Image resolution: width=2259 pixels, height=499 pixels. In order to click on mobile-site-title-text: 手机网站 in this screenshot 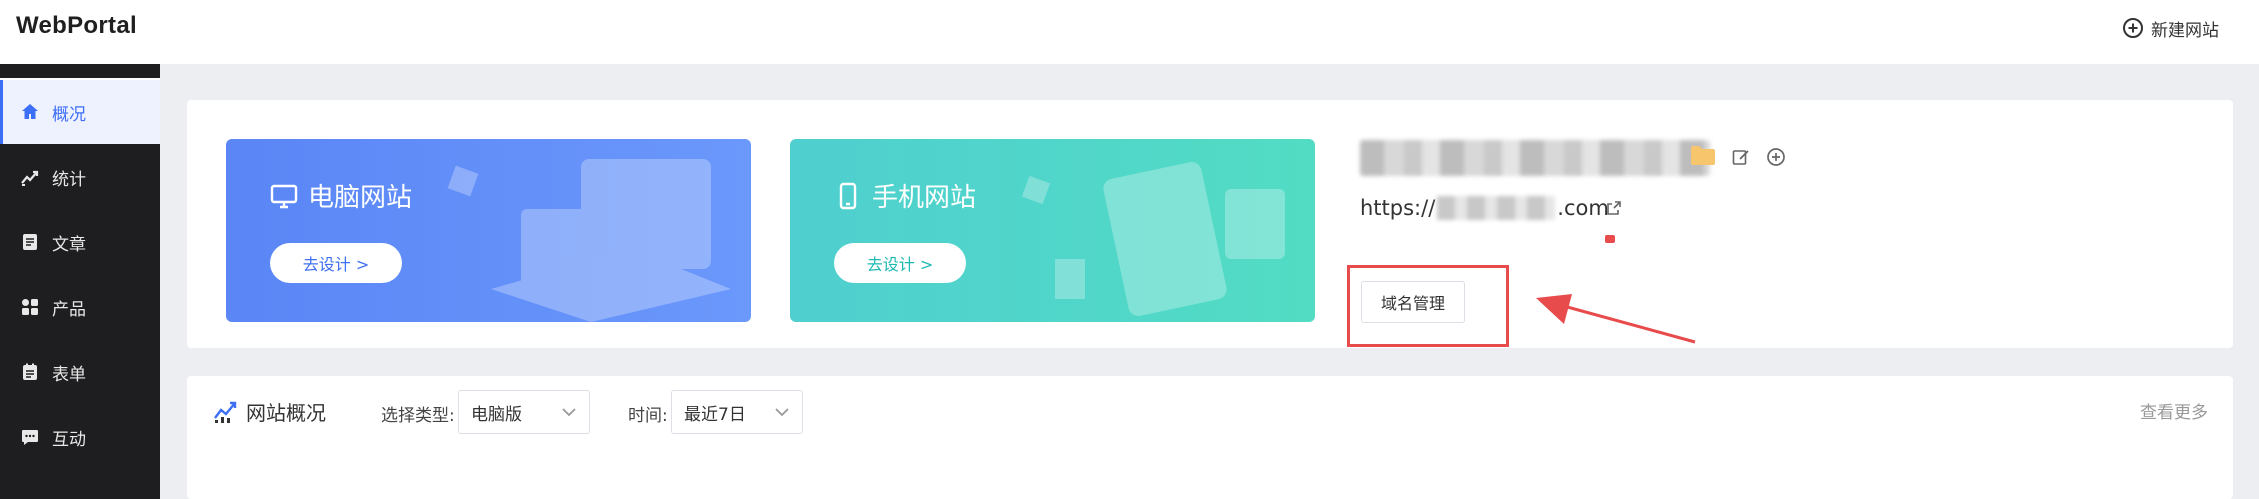, I will do `click(924, 198)`.